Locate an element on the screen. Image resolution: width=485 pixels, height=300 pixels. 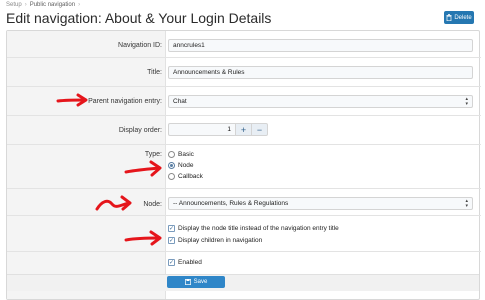
display-order-stepper: 1 + − is located at coordinates (218, 129).